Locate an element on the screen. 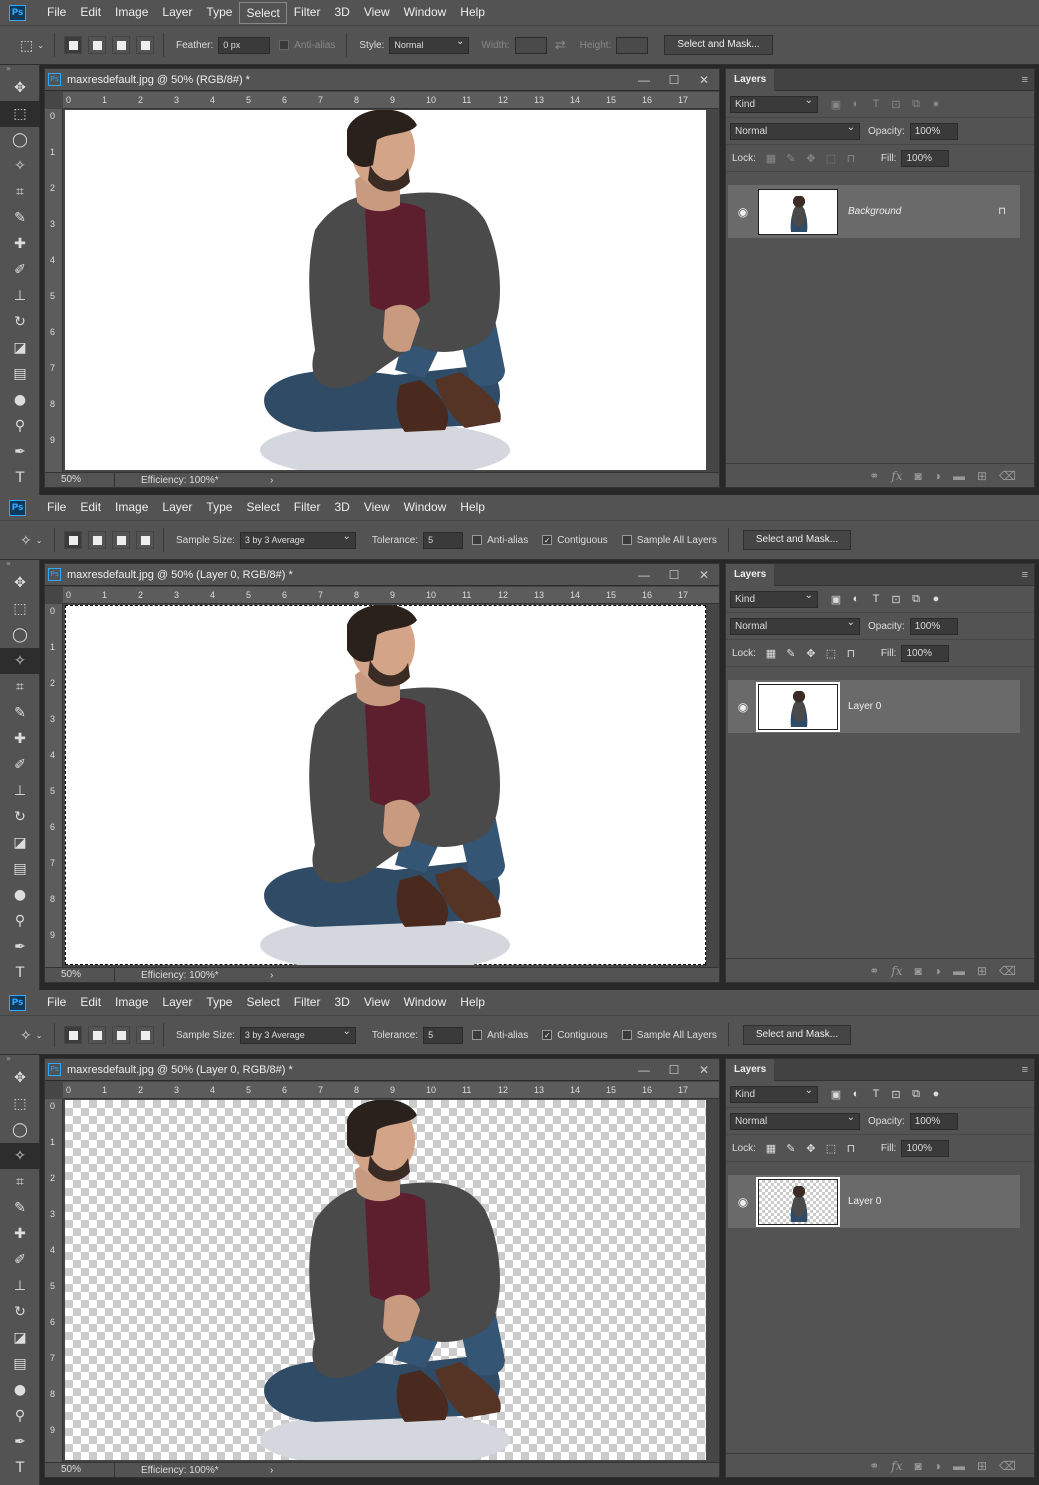 The width and height of the screenshot is (1039, 1485). menu-3d: 3D is located at coordinates (341, 507).